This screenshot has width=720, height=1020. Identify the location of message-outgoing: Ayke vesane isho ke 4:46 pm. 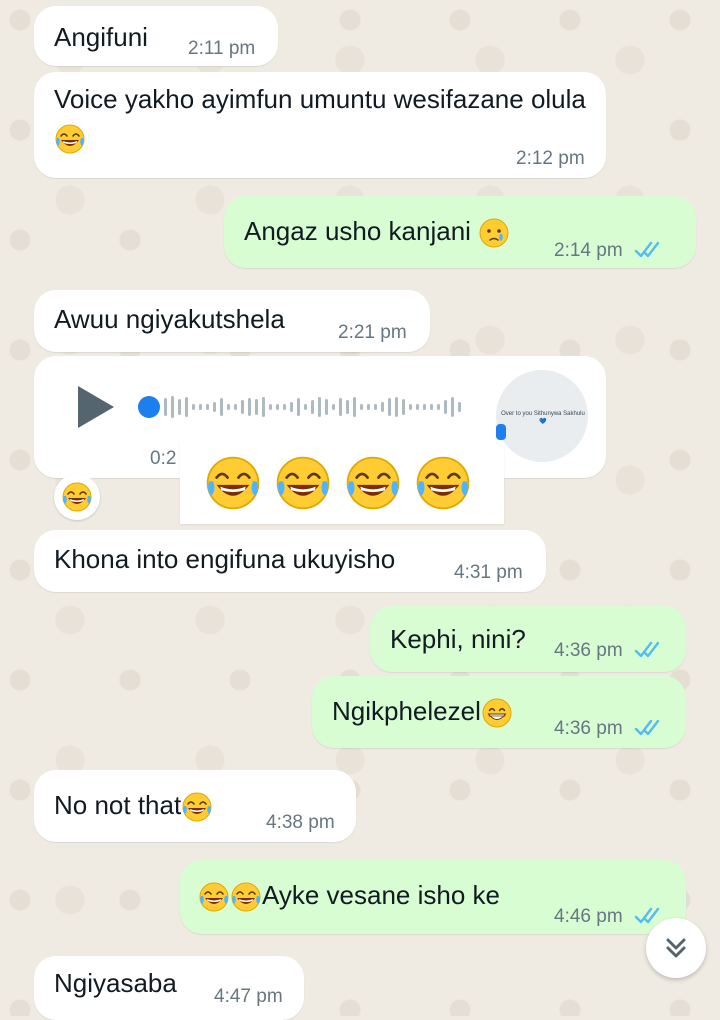
(433, 897).